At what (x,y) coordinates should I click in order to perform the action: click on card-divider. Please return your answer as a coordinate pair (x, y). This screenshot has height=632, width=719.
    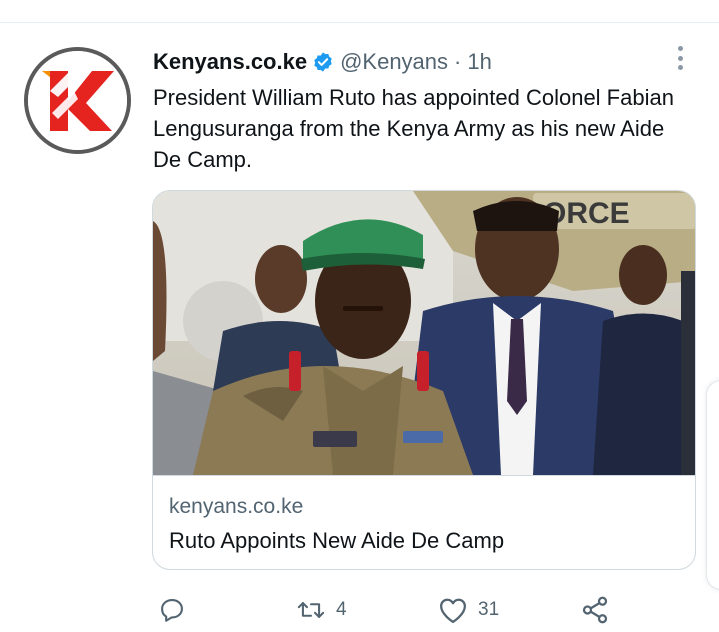
    Looking at the image, I should click on (424, 475).